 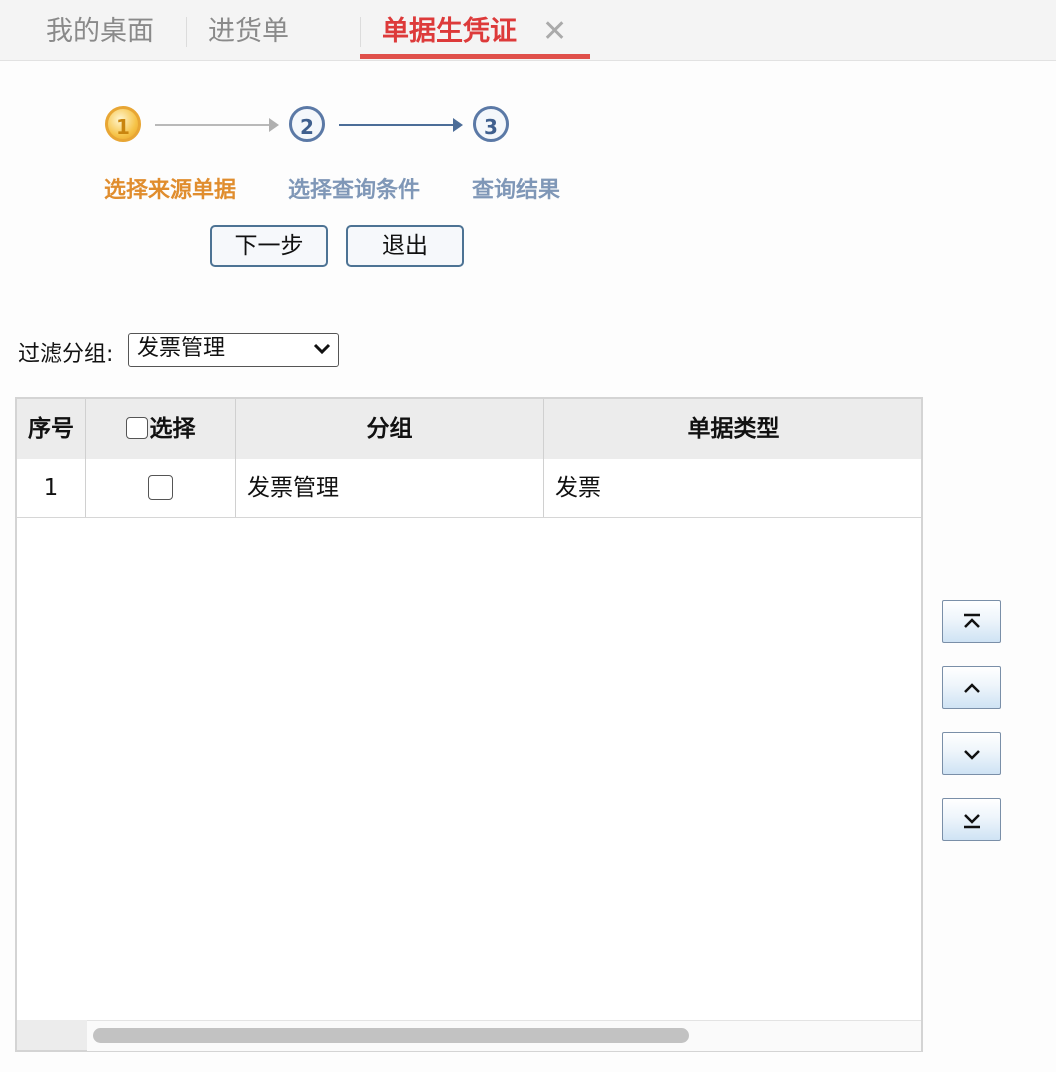 What do you see at coordinates (390, 429) in the screenshot?
I see `column-header-group: 分组` at bounding box center [390, 429].